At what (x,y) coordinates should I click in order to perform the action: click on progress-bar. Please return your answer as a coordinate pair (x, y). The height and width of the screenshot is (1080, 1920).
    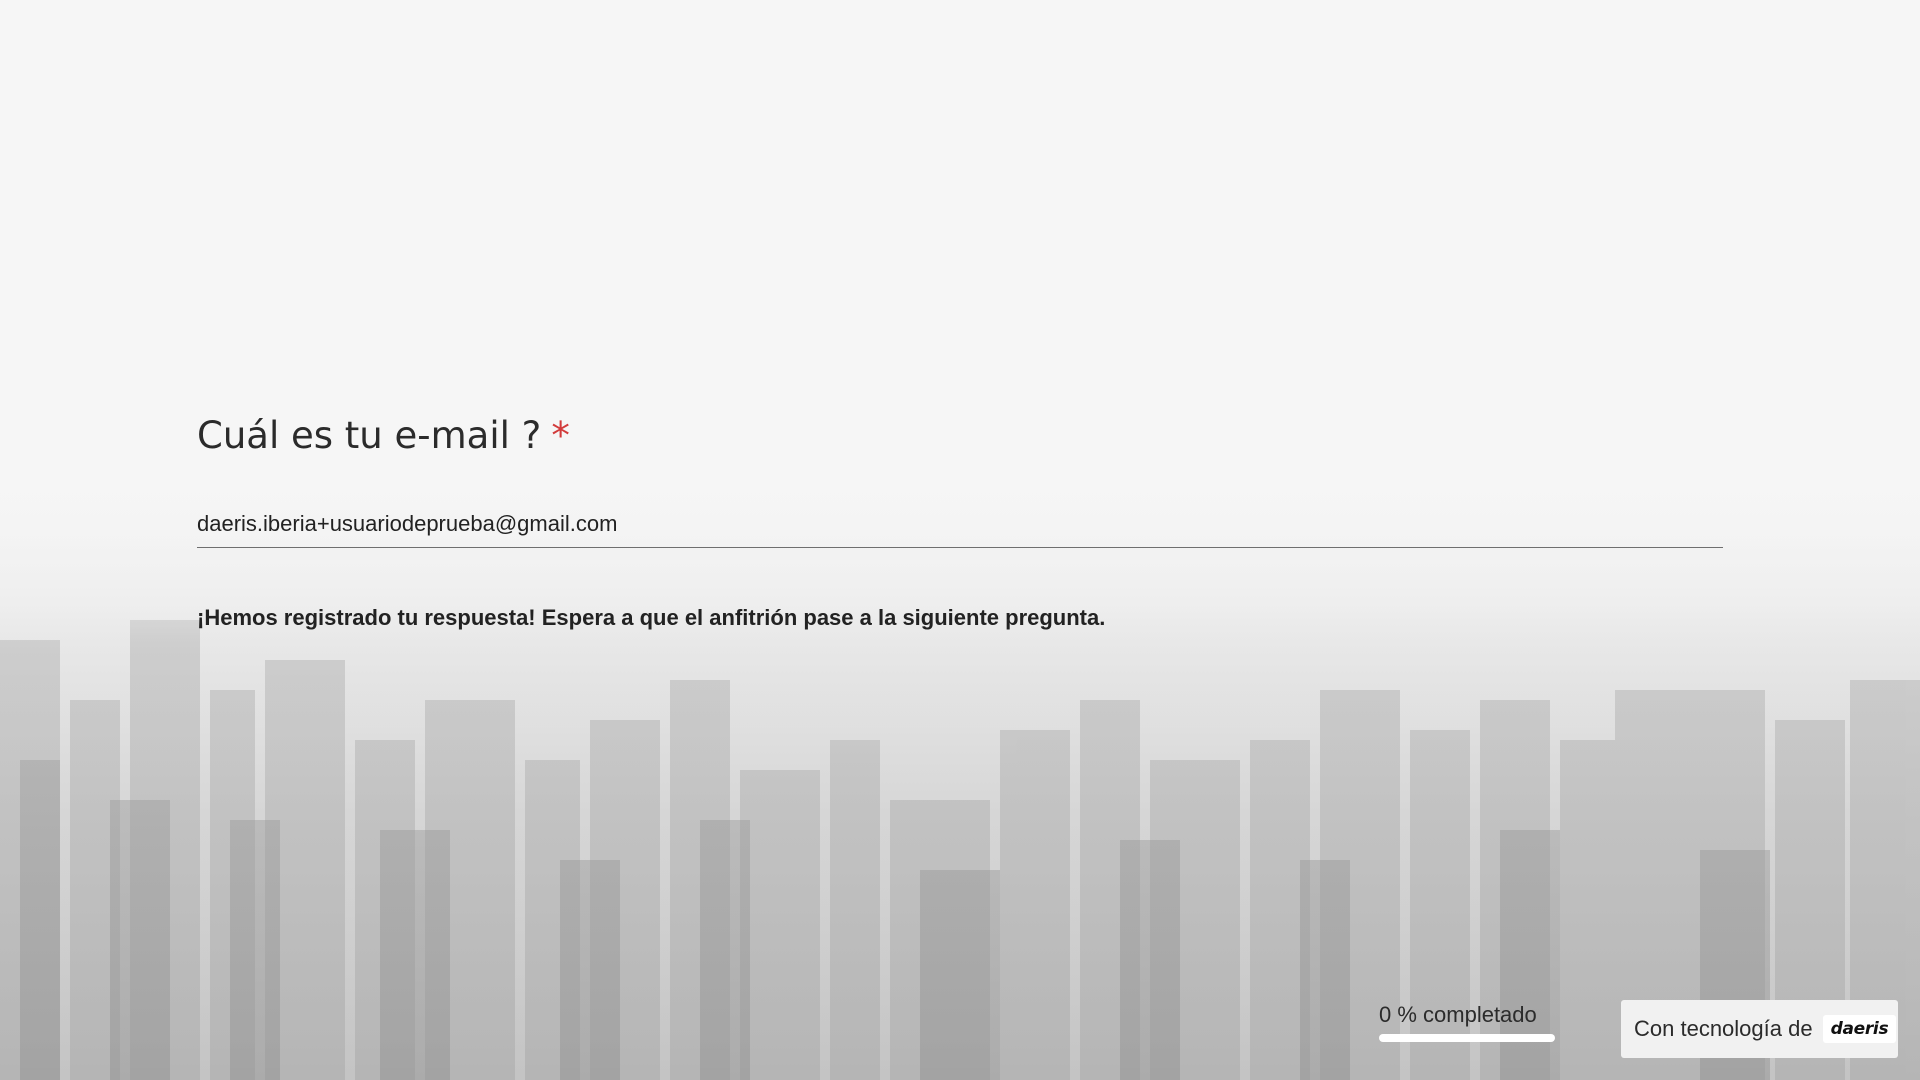
    Looking at the image, I should click on (1467, 1038).